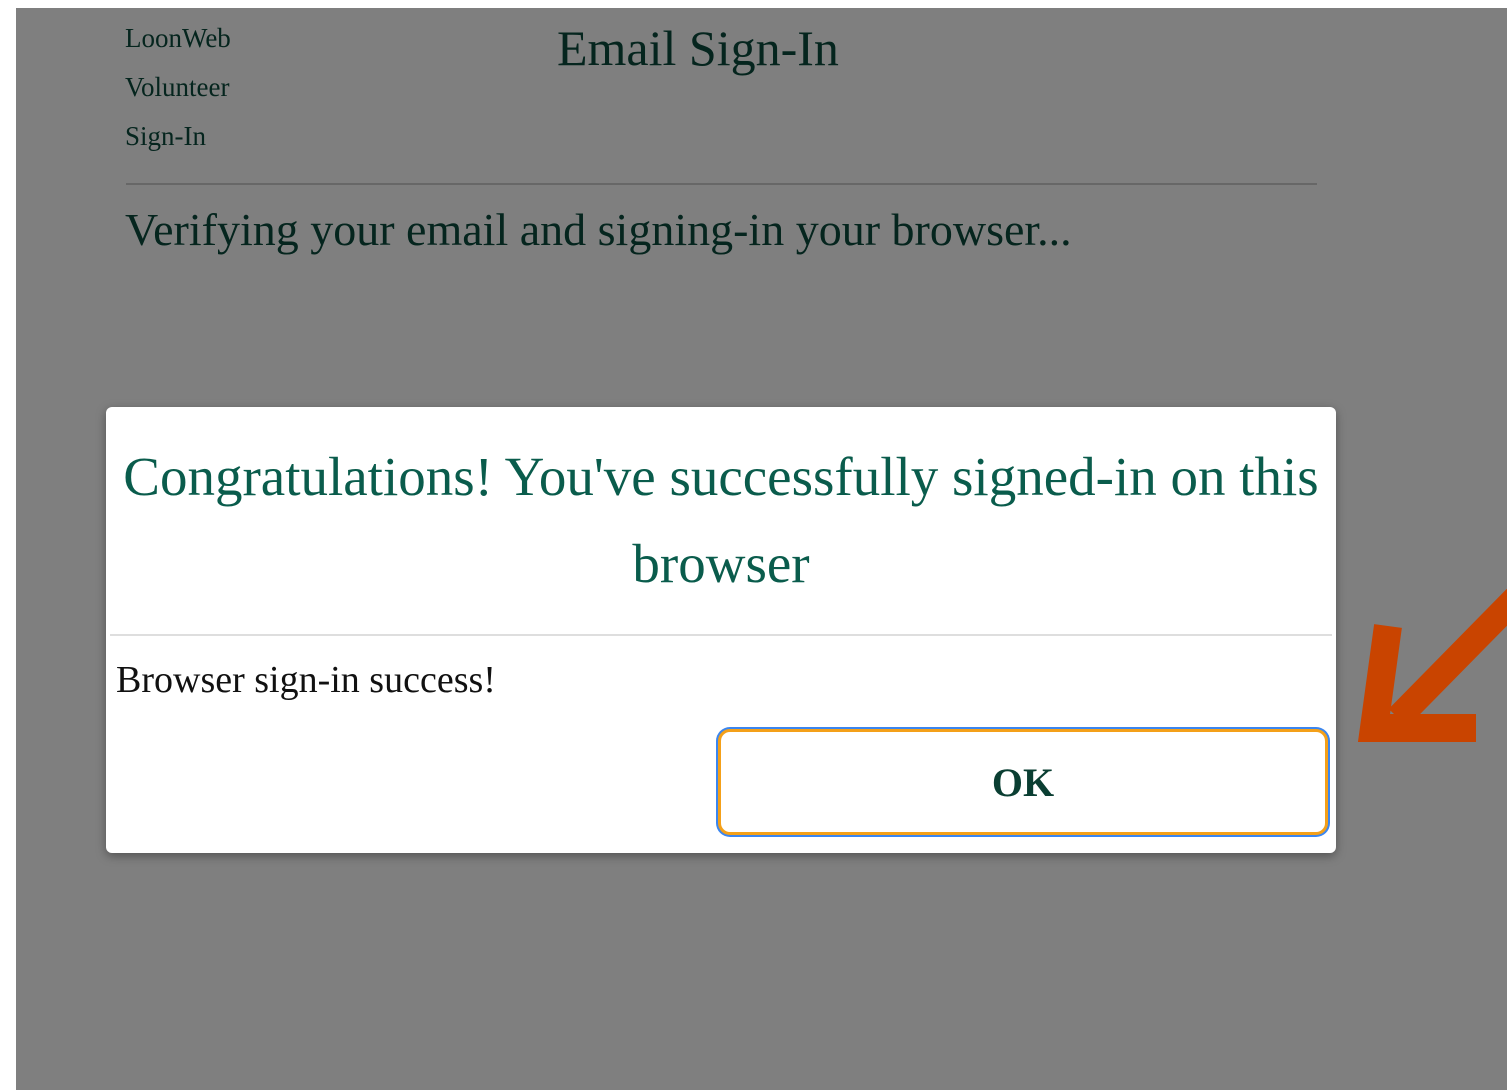 The image size is (1507, 1090). Describe the element at coordinates (1432, 665) in the screenshot. I see `arrow-pointer-icon` at that location.